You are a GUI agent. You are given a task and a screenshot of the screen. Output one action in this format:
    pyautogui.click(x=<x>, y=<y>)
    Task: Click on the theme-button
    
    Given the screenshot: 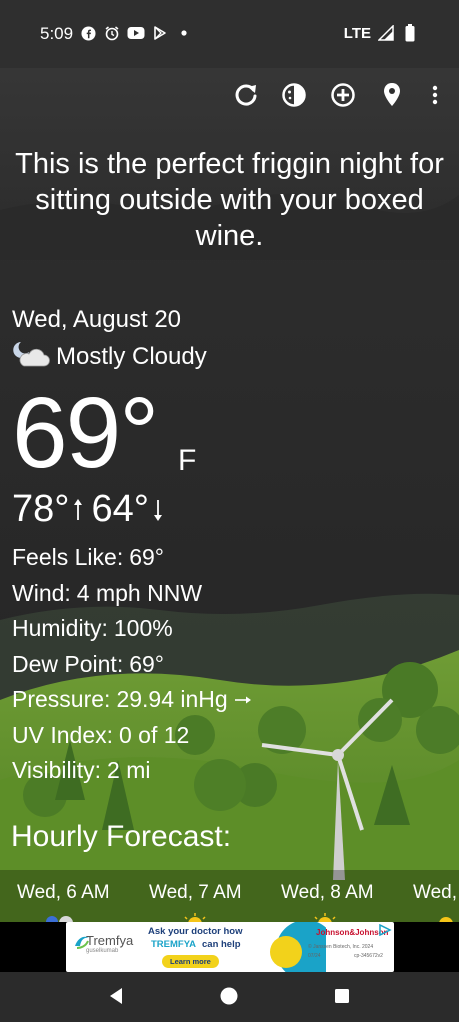 What is the action you would take?
    pyautogui.click(x=294, y=97)
    